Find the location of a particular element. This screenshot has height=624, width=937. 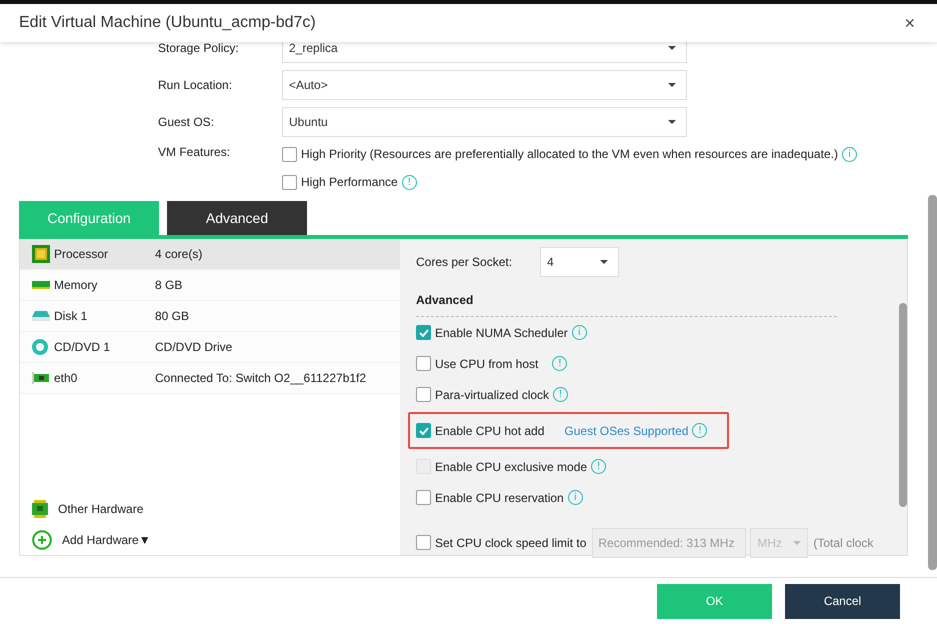

add-hardware-link: Add Hardware▼ is located at coordinates (106, 539).